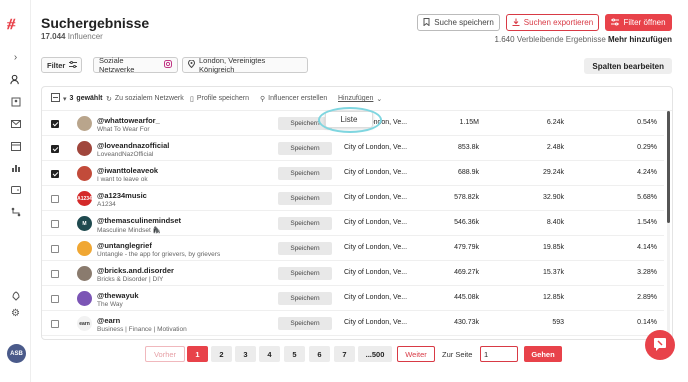 This screenshot has width=688, height=382. Describe the element at coordinates (84, 323) in the screenshot. I see `avatar: earn` at that location.